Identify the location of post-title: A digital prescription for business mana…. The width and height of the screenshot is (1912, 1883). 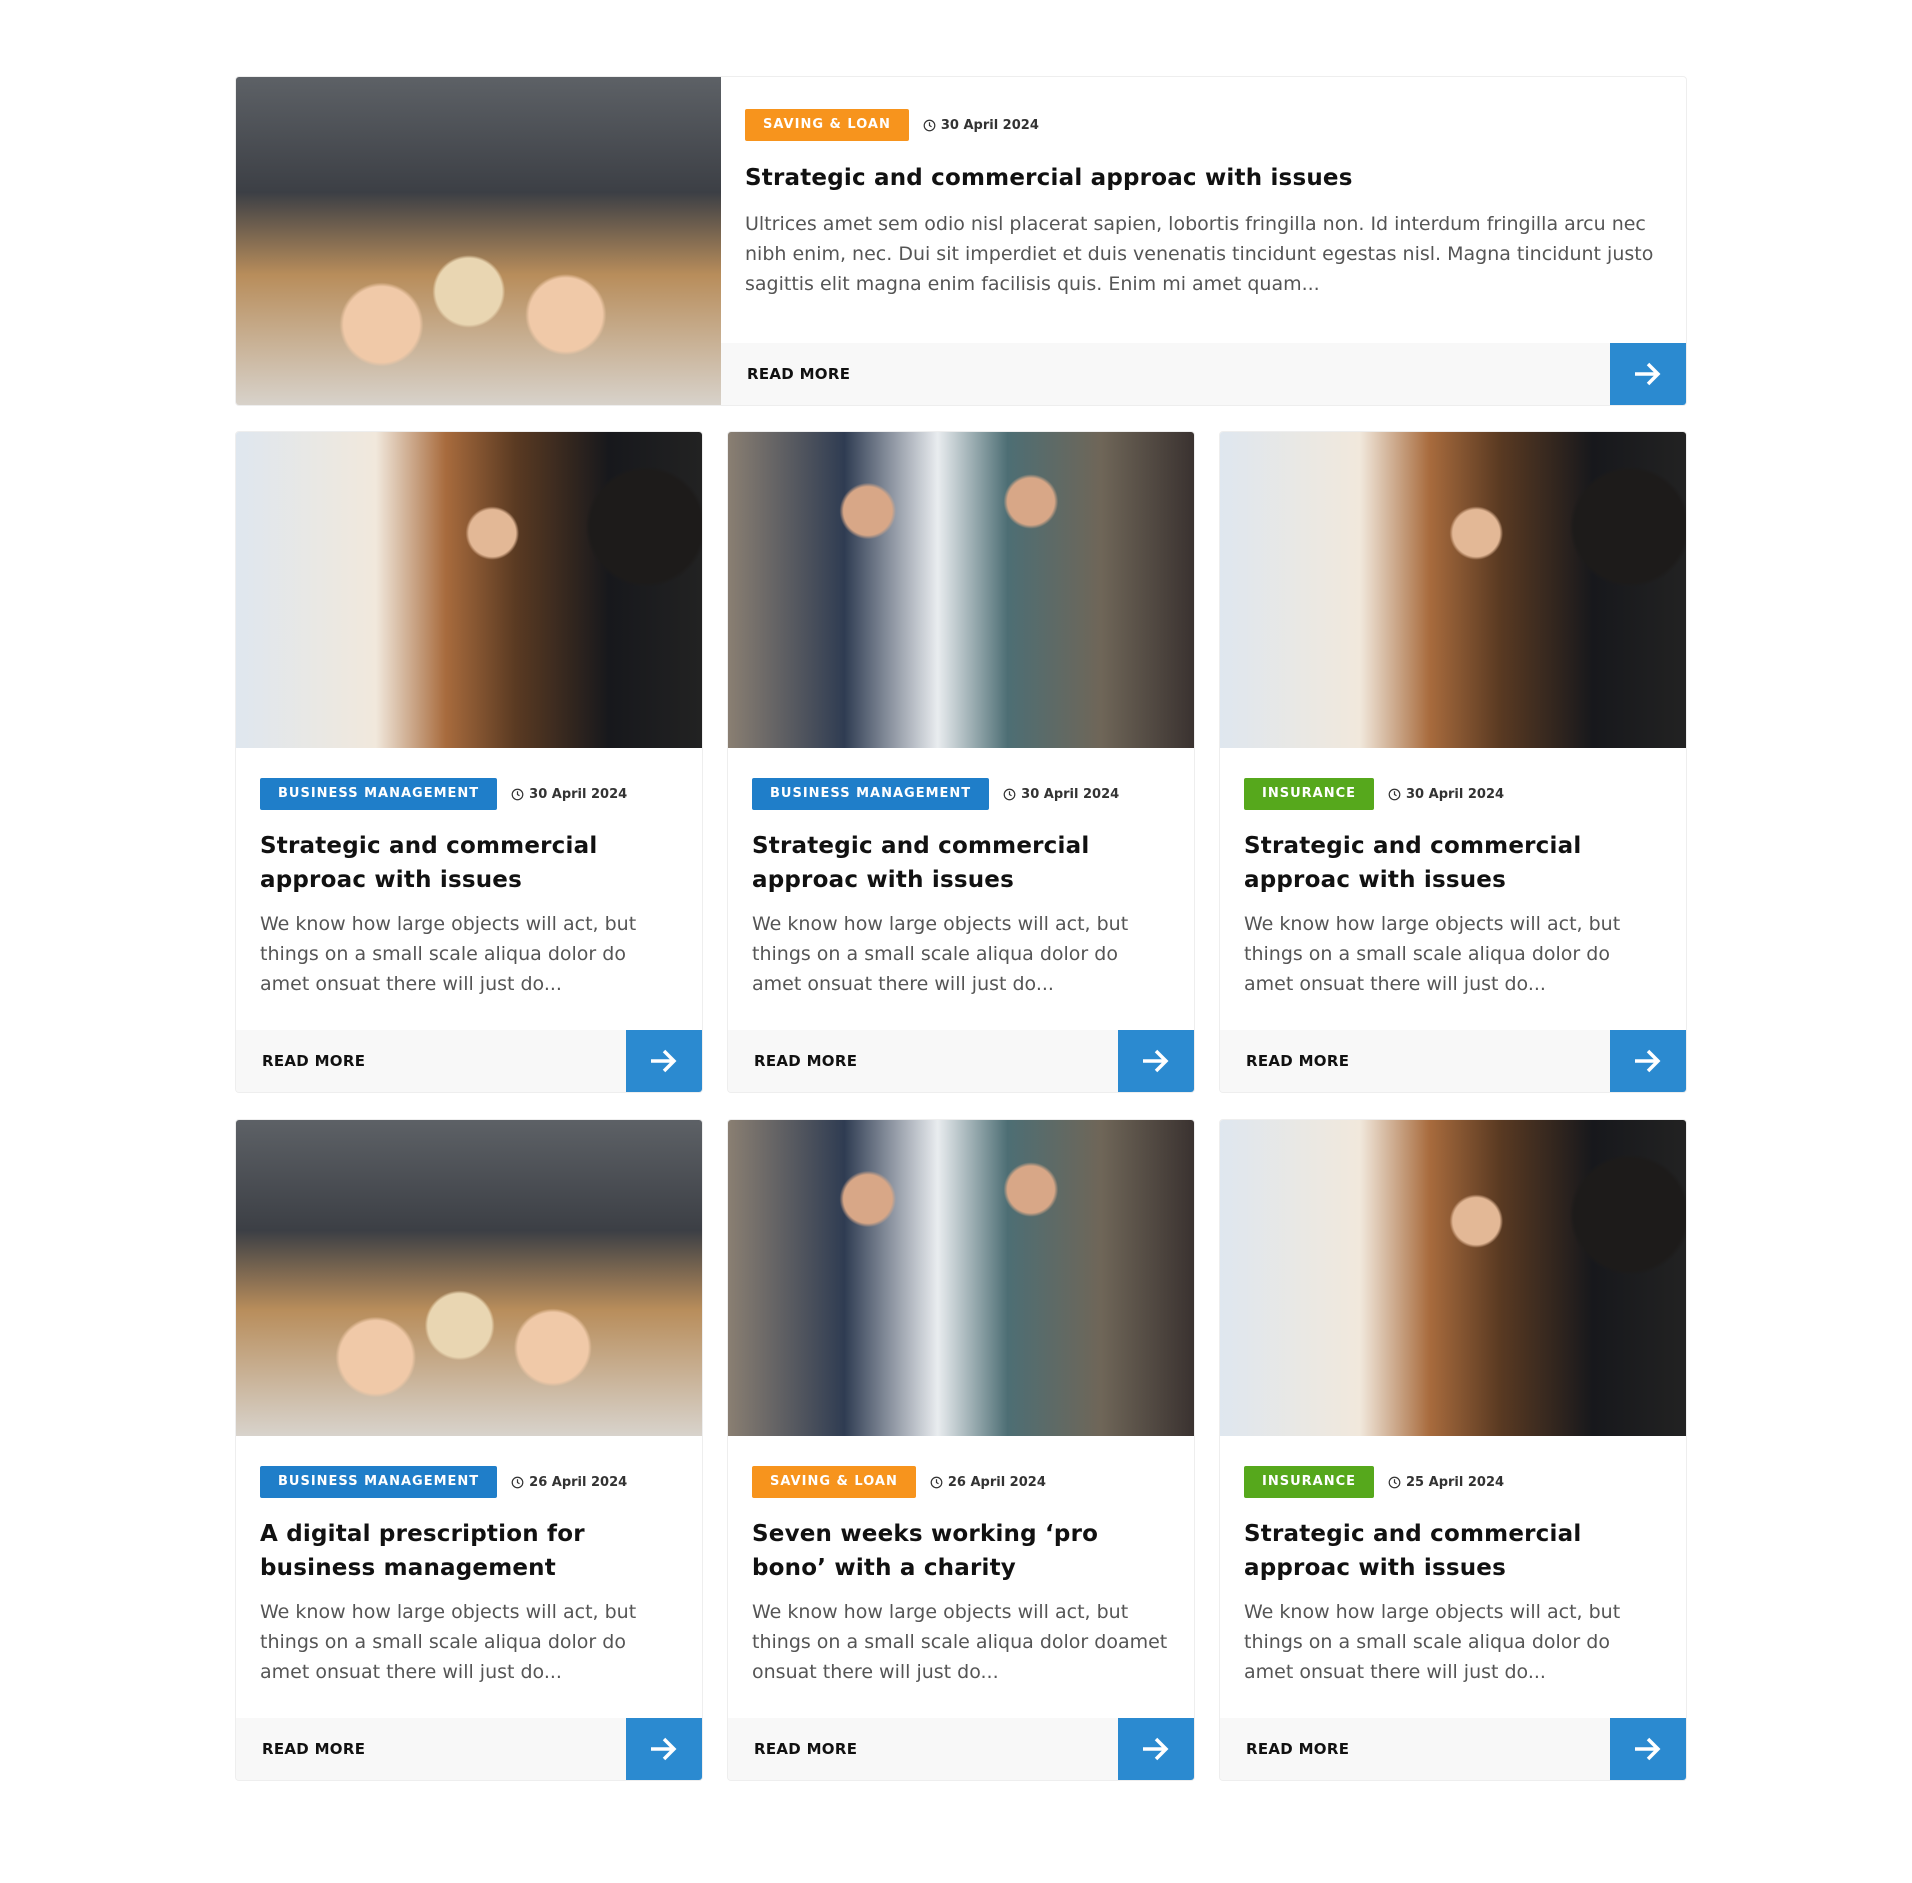
(469, 1551).